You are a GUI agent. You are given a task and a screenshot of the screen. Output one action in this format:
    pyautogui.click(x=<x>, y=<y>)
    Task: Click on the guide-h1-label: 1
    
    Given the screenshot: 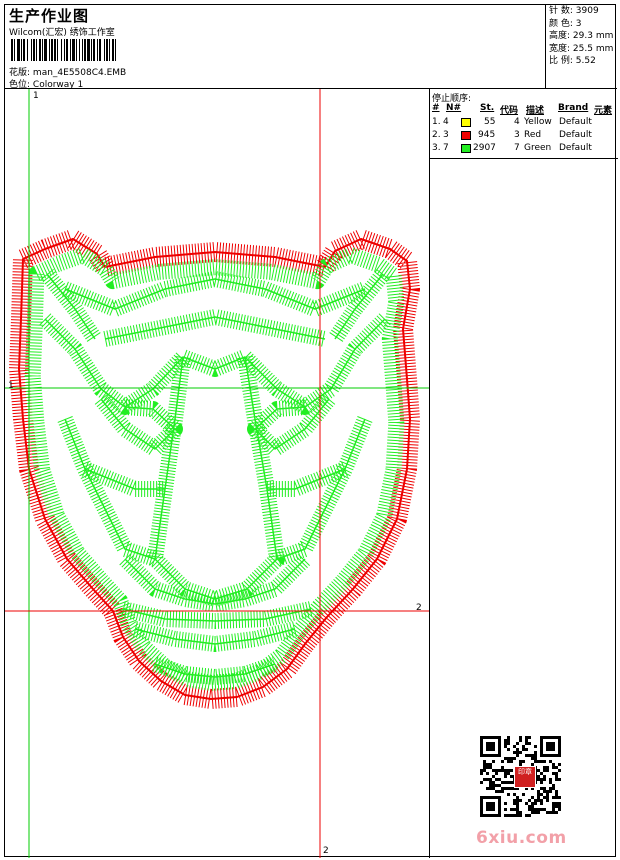 What is the action you would take?
    pyautogui.click(x=11, y=386)
    